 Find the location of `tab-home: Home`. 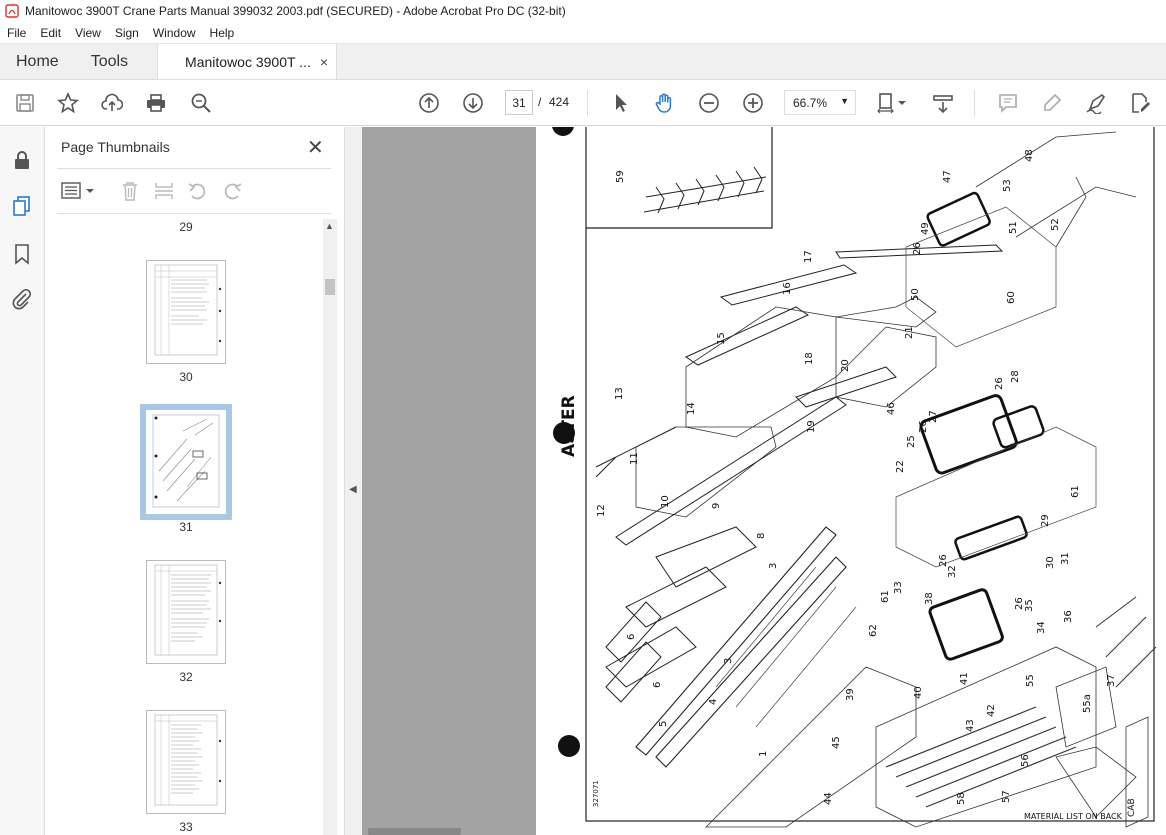

tab-home: Home is located at coordinates (37, 61).